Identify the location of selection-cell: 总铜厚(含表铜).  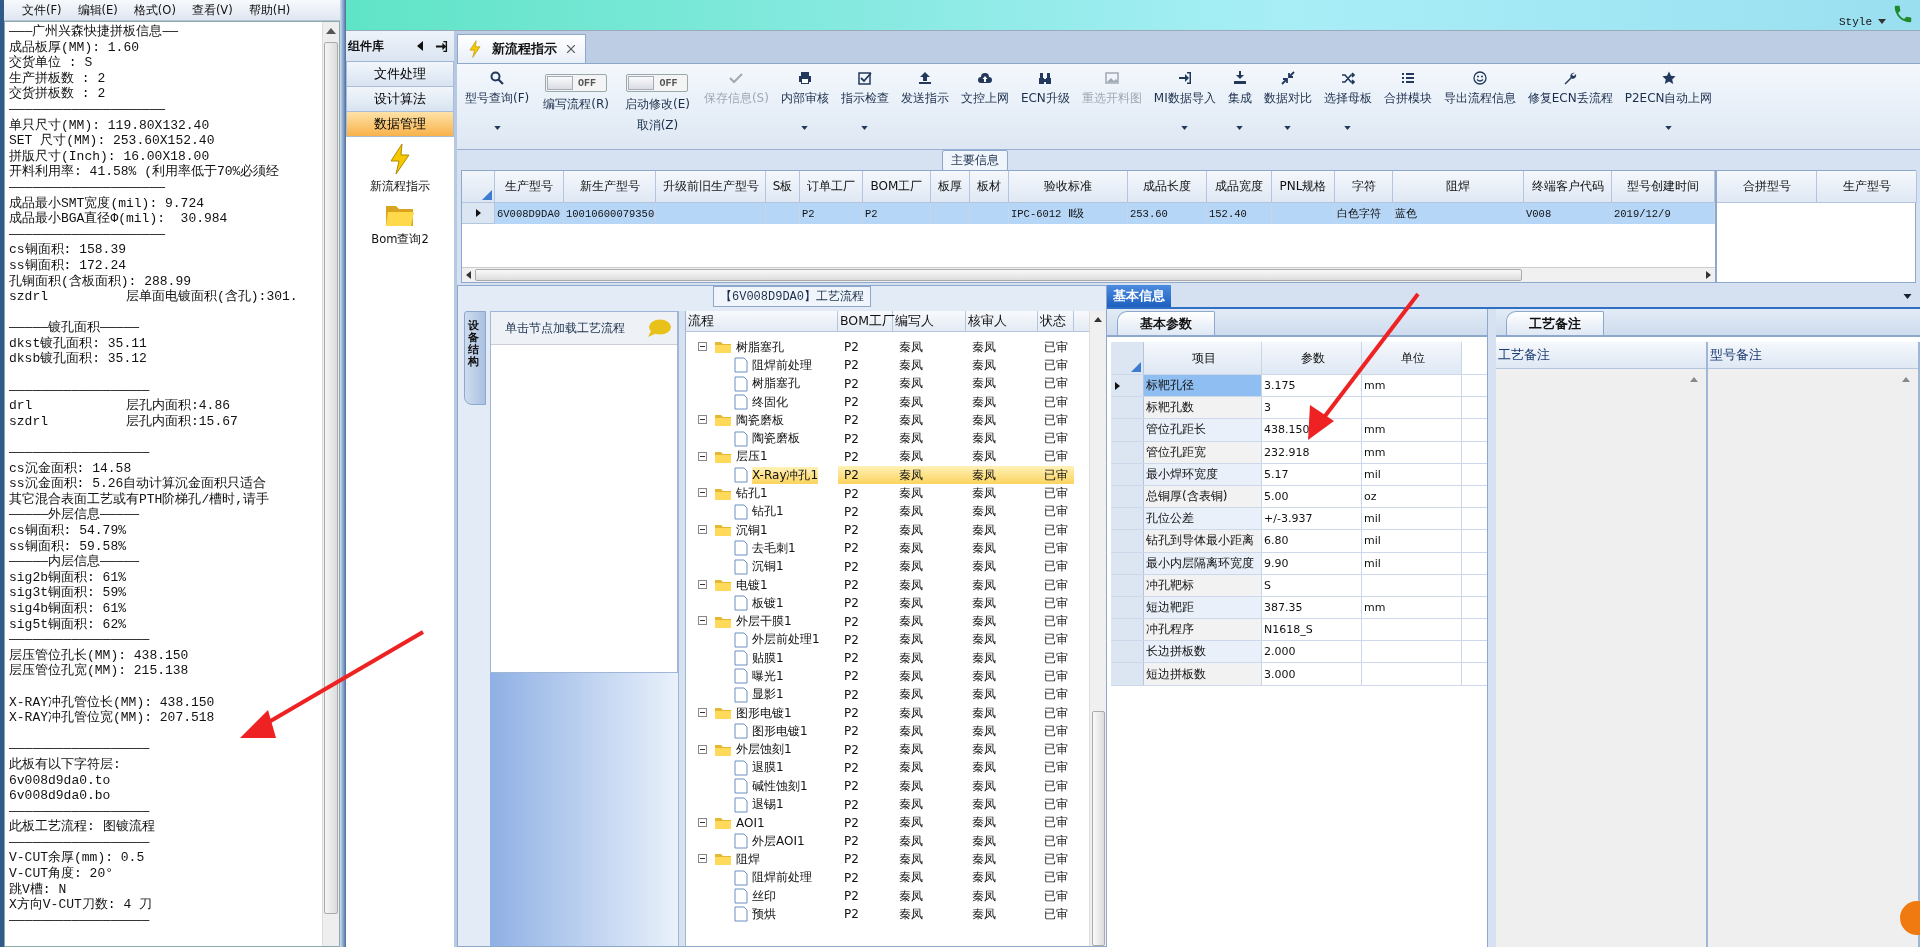
(1203, 496).